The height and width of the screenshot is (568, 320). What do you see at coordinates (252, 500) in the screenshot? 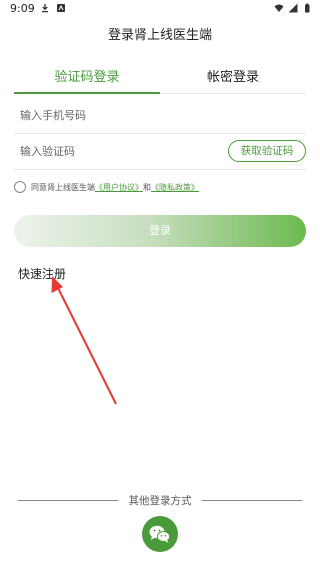
I see `divider-line-right` at bounding box center [252, 500].